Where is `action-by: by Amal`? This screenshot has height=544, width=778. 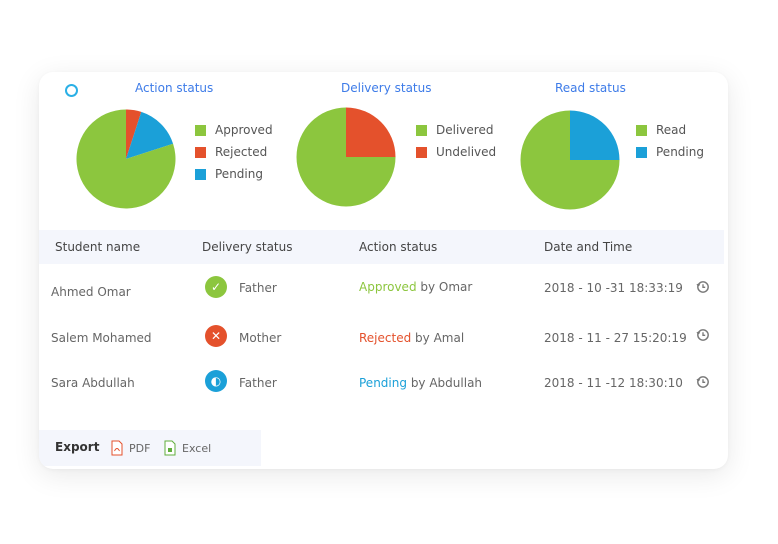 action-by: by Amal is located at coordinates (440, 338).